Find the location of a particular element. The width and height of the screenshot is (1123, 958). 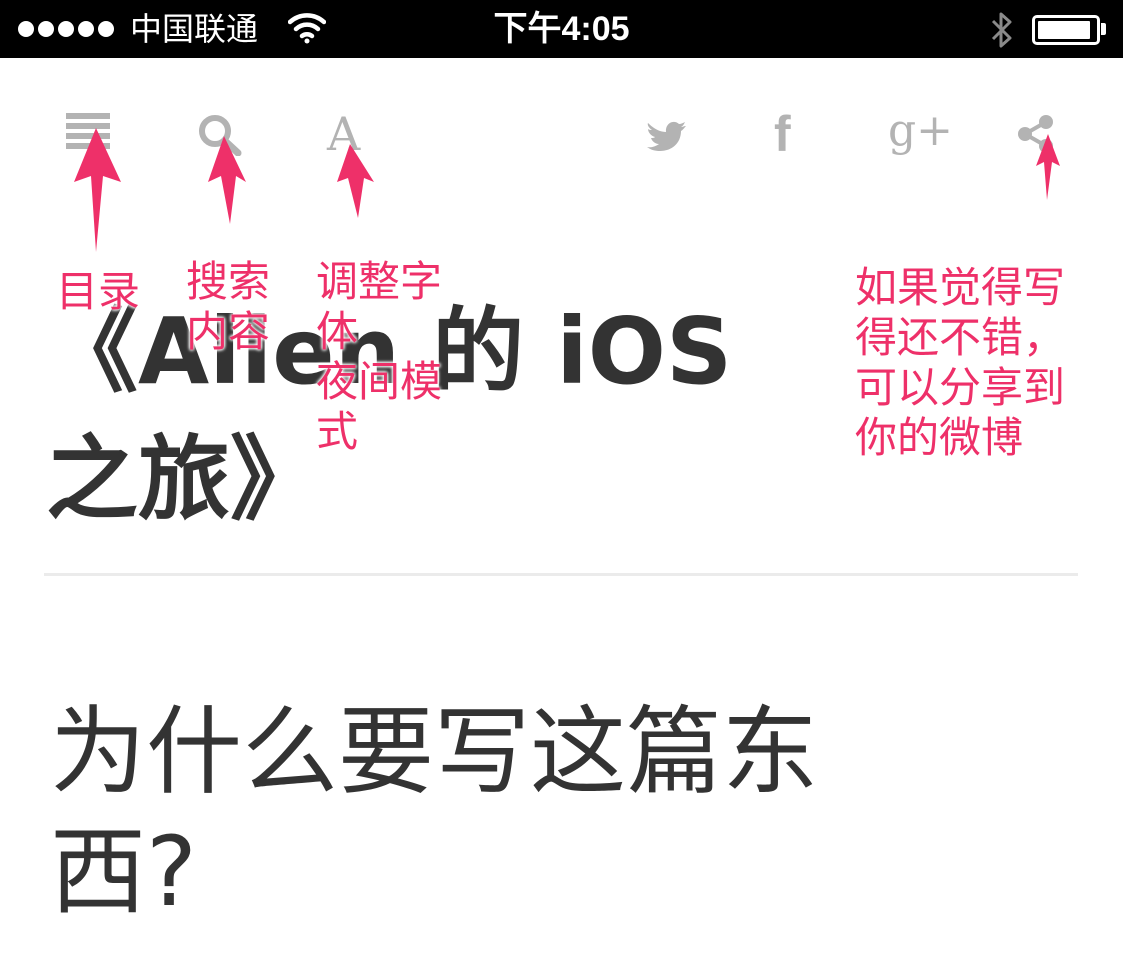

arrow-menu-icon is located at coordinates (97, 190).